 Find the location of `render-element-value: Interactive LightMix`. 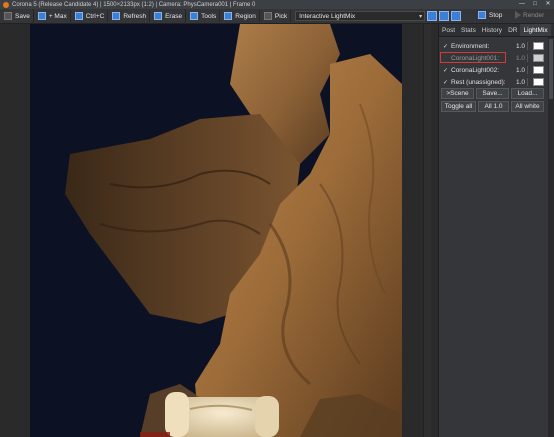

render-element-value: Interactive LightMix is located at coordinates (327, 16).